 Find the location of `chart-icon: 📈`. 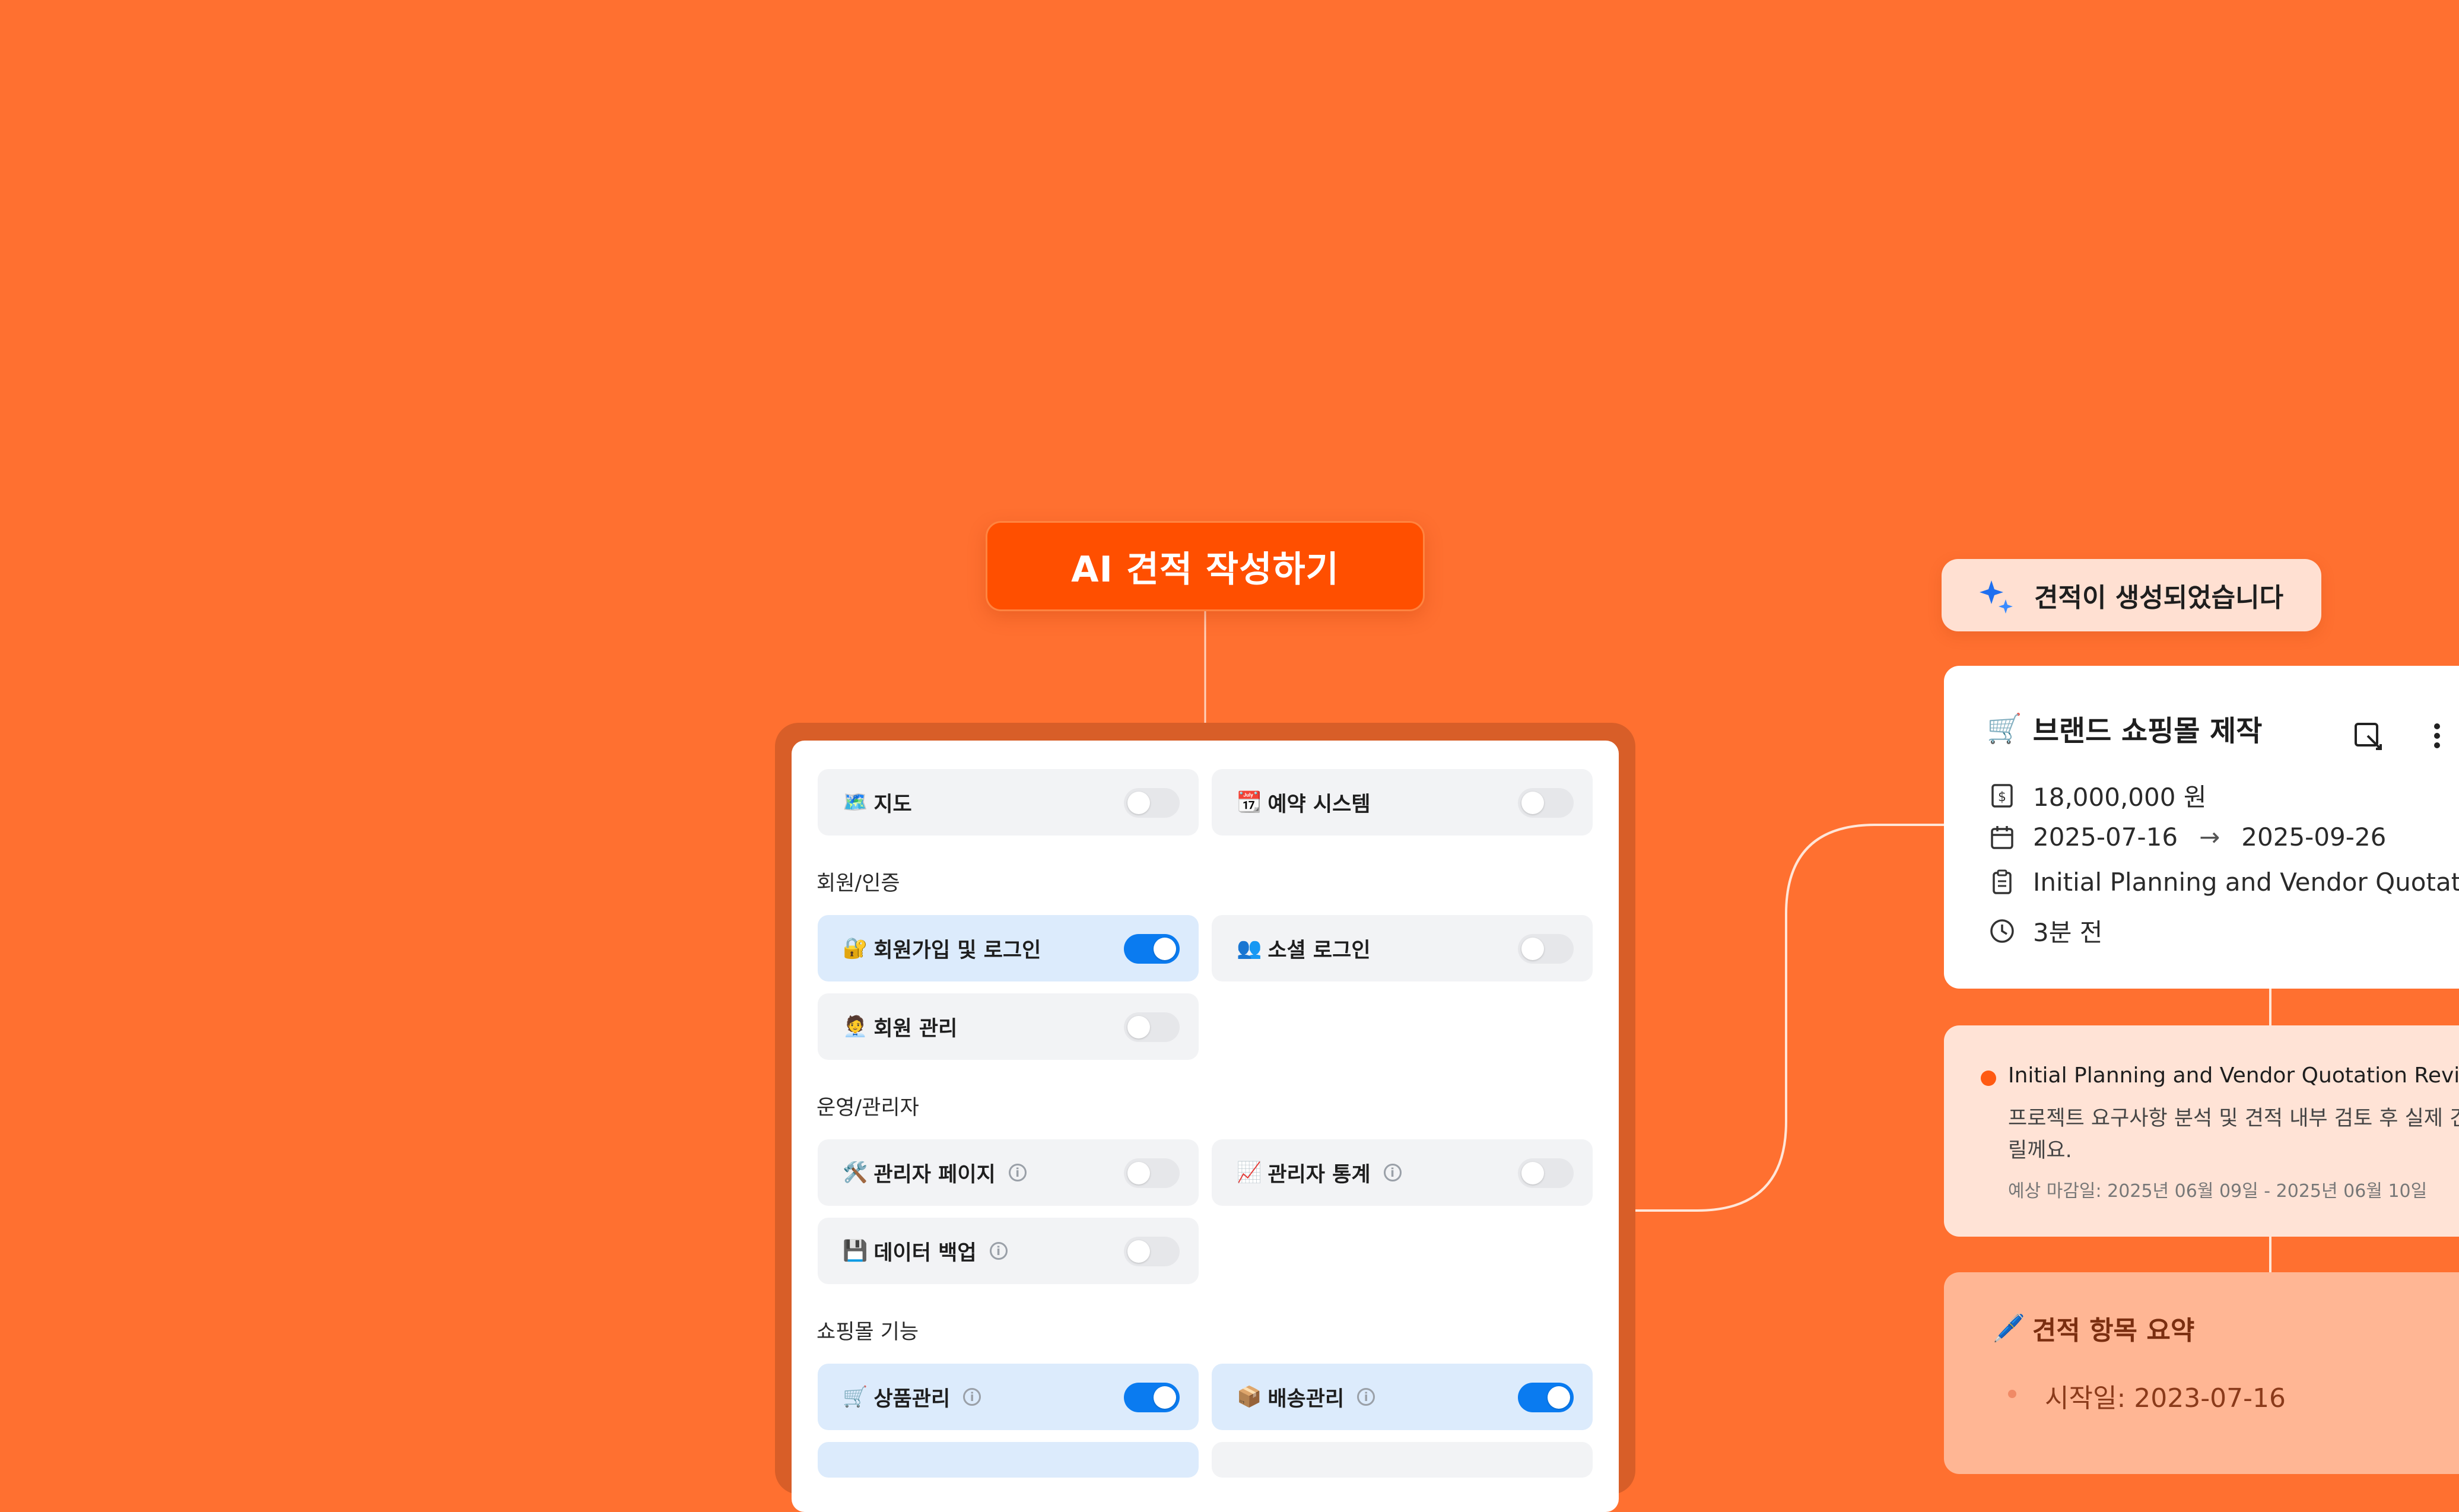

chart-icon: 📈 is located at coordinates (1250, 1172).